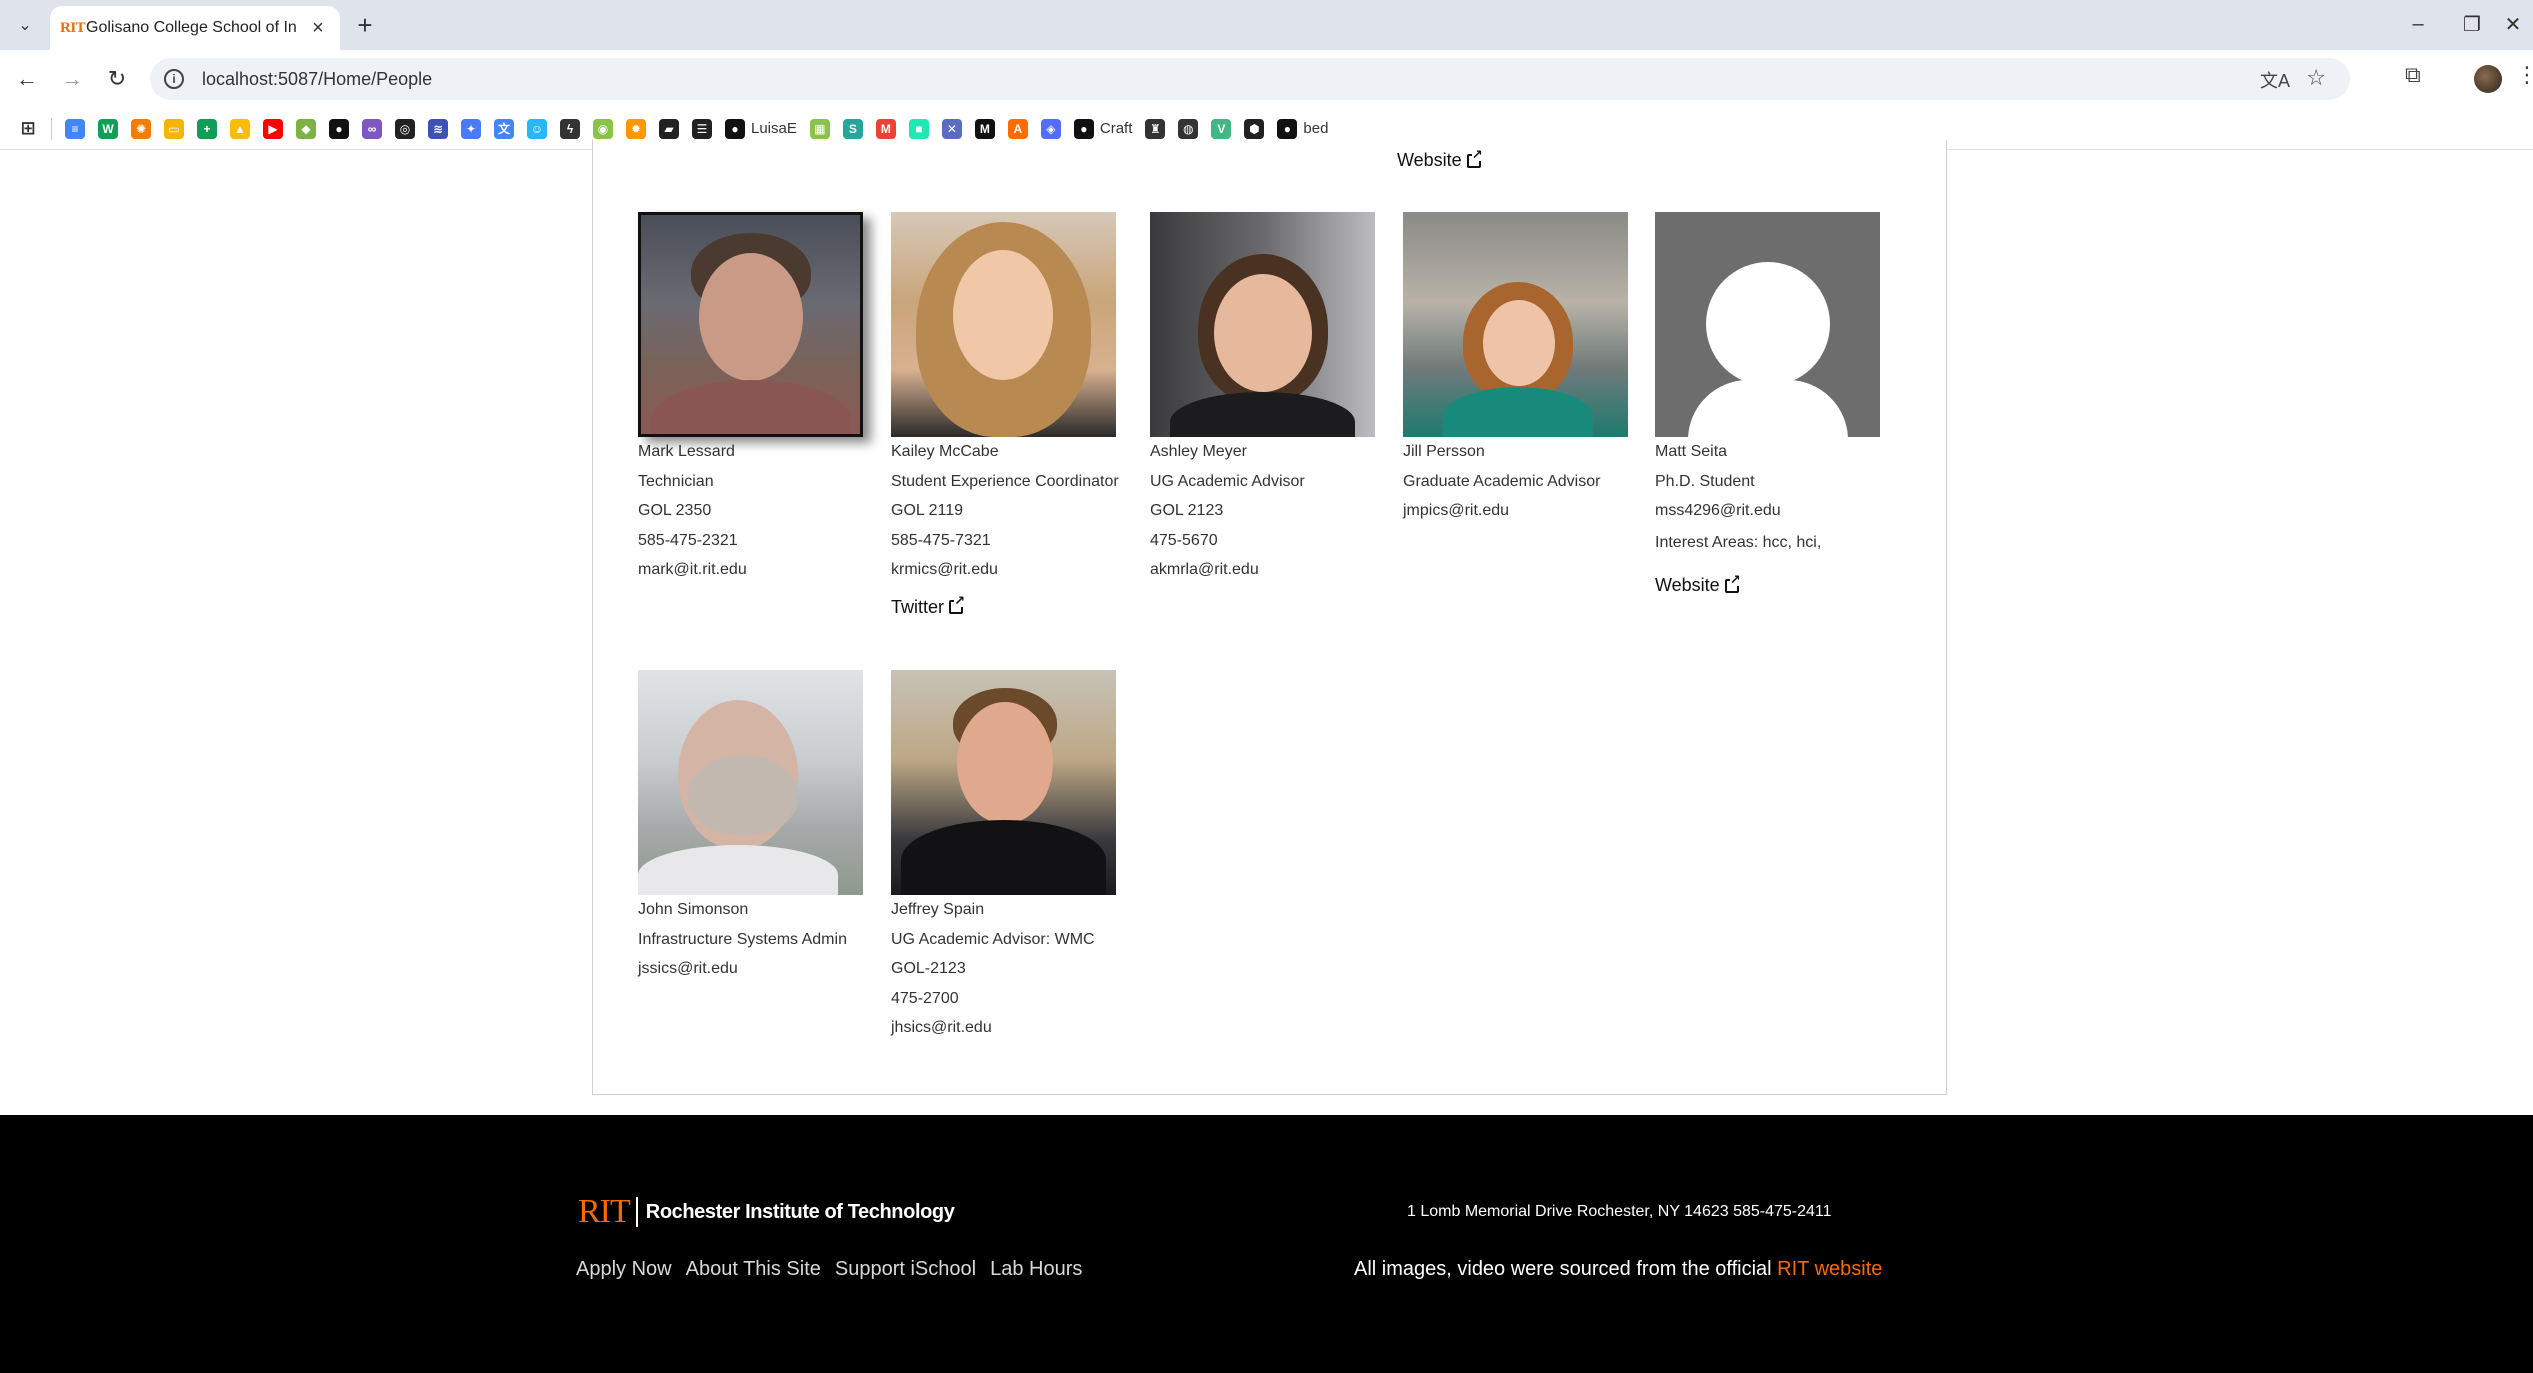  What do you see at coordinates (905, 1269) in the screenshot?
I see `footer-link-support-ischool: Support iSchool` at bounding box center [905, 1269].